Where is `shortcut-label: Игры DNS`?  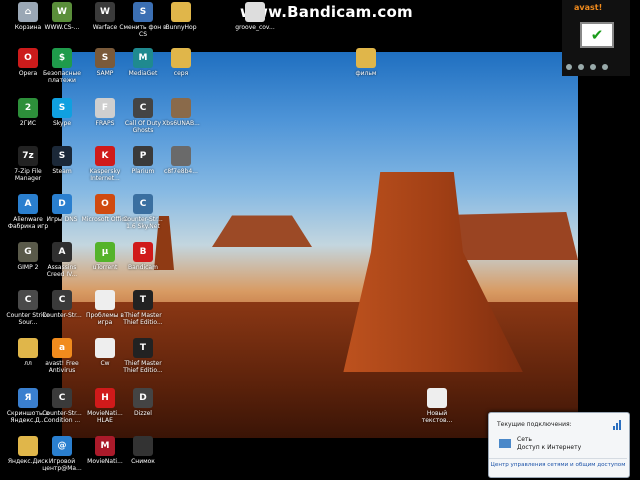 shortcut-label: Игры DNS is located at coordinates (62, 219).